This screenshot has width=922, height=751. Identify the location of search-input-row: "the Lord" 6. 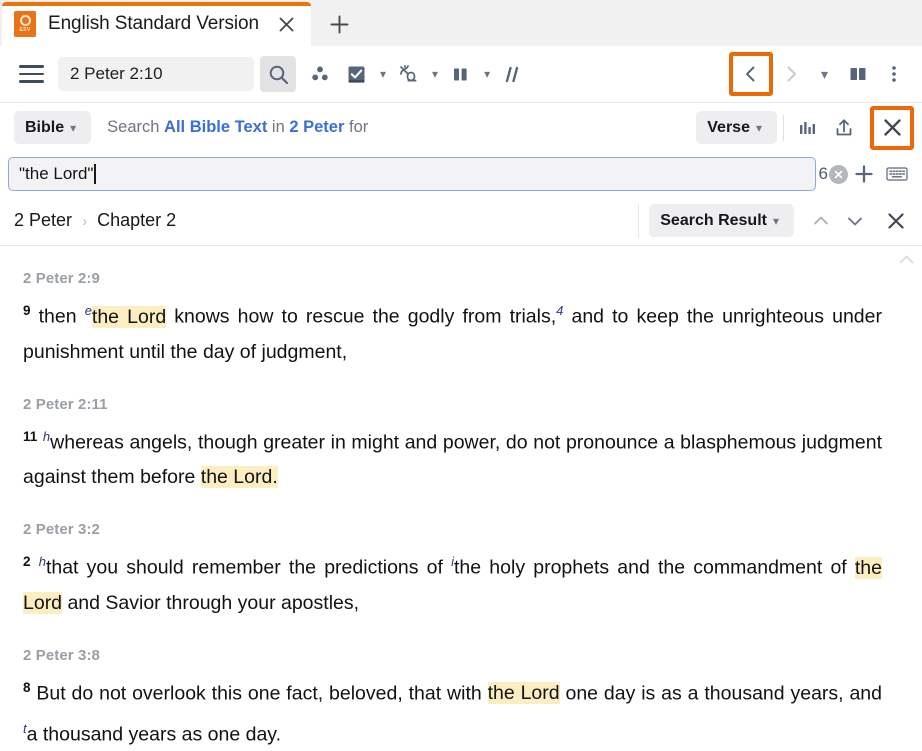
(461, 174).